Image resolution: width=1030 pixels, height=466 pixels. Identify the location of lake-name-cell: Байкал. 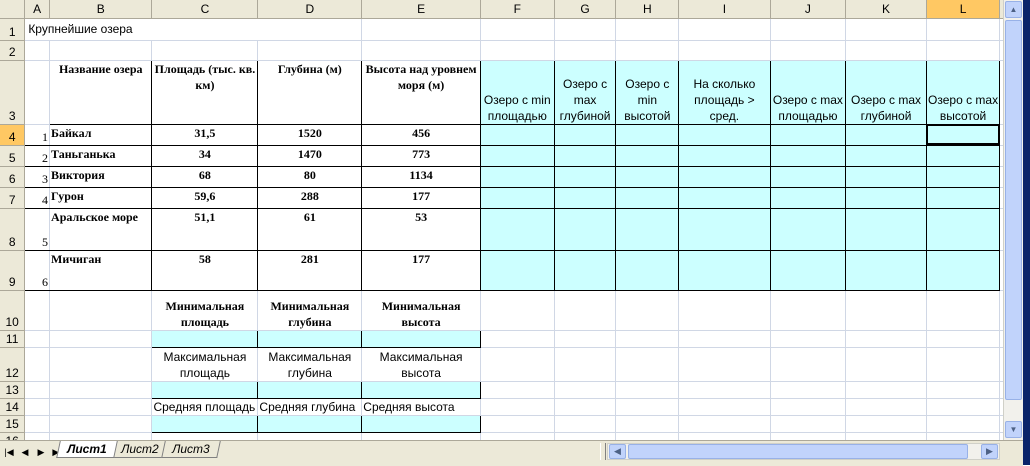
(101, 134).